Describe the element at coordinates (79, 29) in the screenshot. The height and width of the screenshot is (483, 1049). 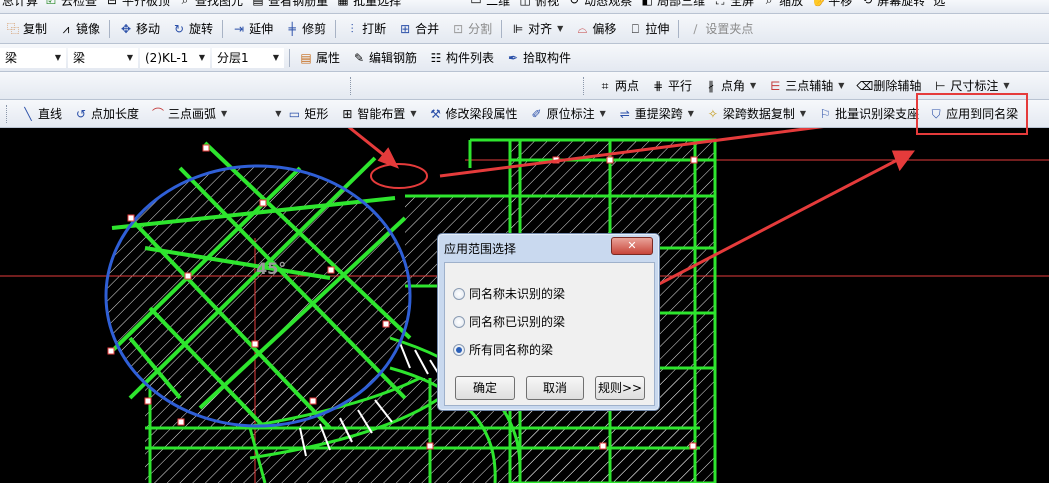
I see `mirror-button: ⩘ 镜像` at that location.